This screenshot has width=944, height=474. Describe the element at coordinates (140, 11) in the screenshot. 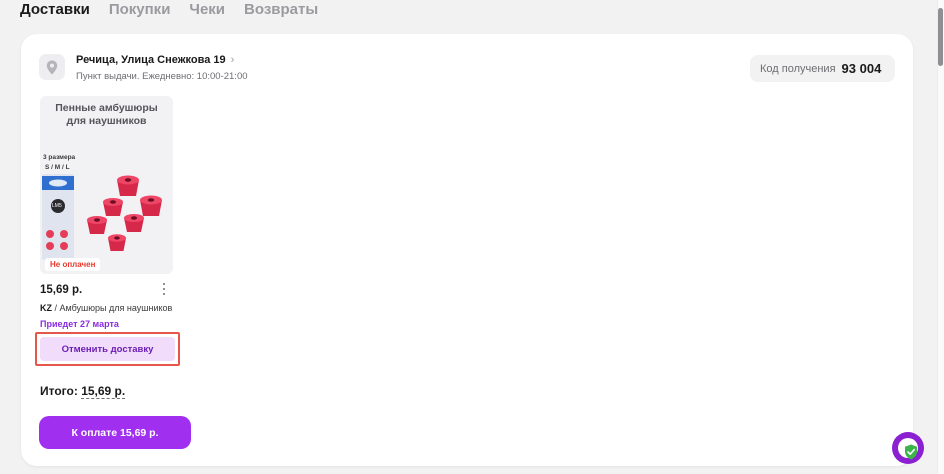

I see `tab-purchases: Покупки` at that location.